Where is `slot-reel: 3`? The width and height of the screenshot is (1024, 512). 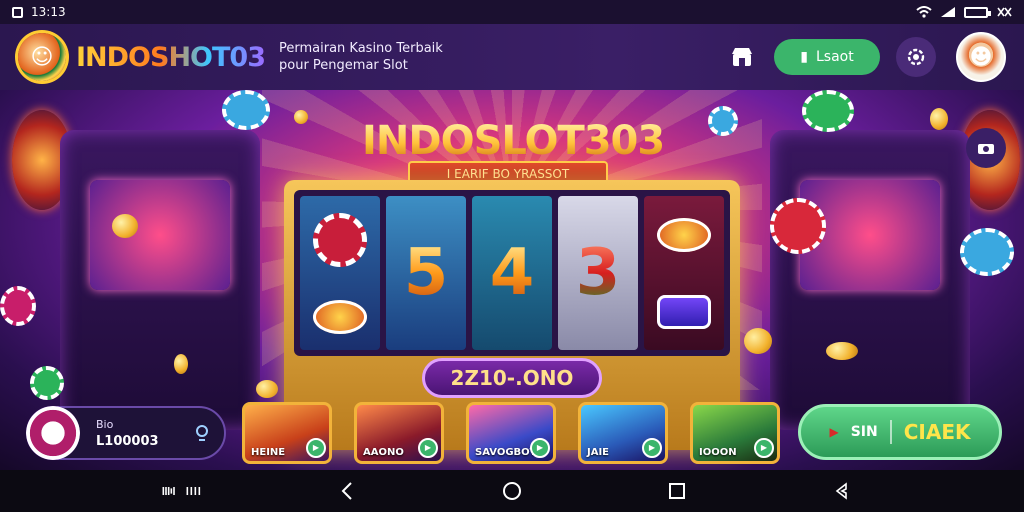 slot-reel: 3 is located at coordinates (598, 273).